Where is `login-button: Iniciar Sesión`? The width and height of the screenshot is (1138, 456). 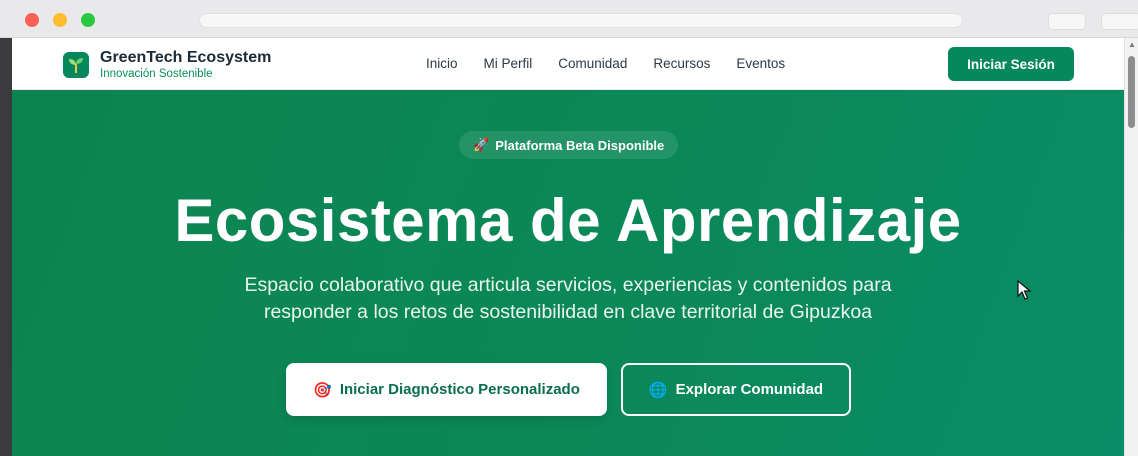
login-button: Iniciar Sesión is located at coordinates (1011, 64).